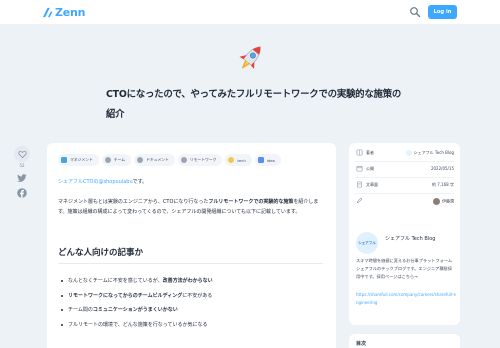 This screenshot has width=500, height=348. Describe the element at coordinates (192, 310) in the screenshot. I see `list-item: チーム間のコミュニケーションがうまくいかない` at that location.